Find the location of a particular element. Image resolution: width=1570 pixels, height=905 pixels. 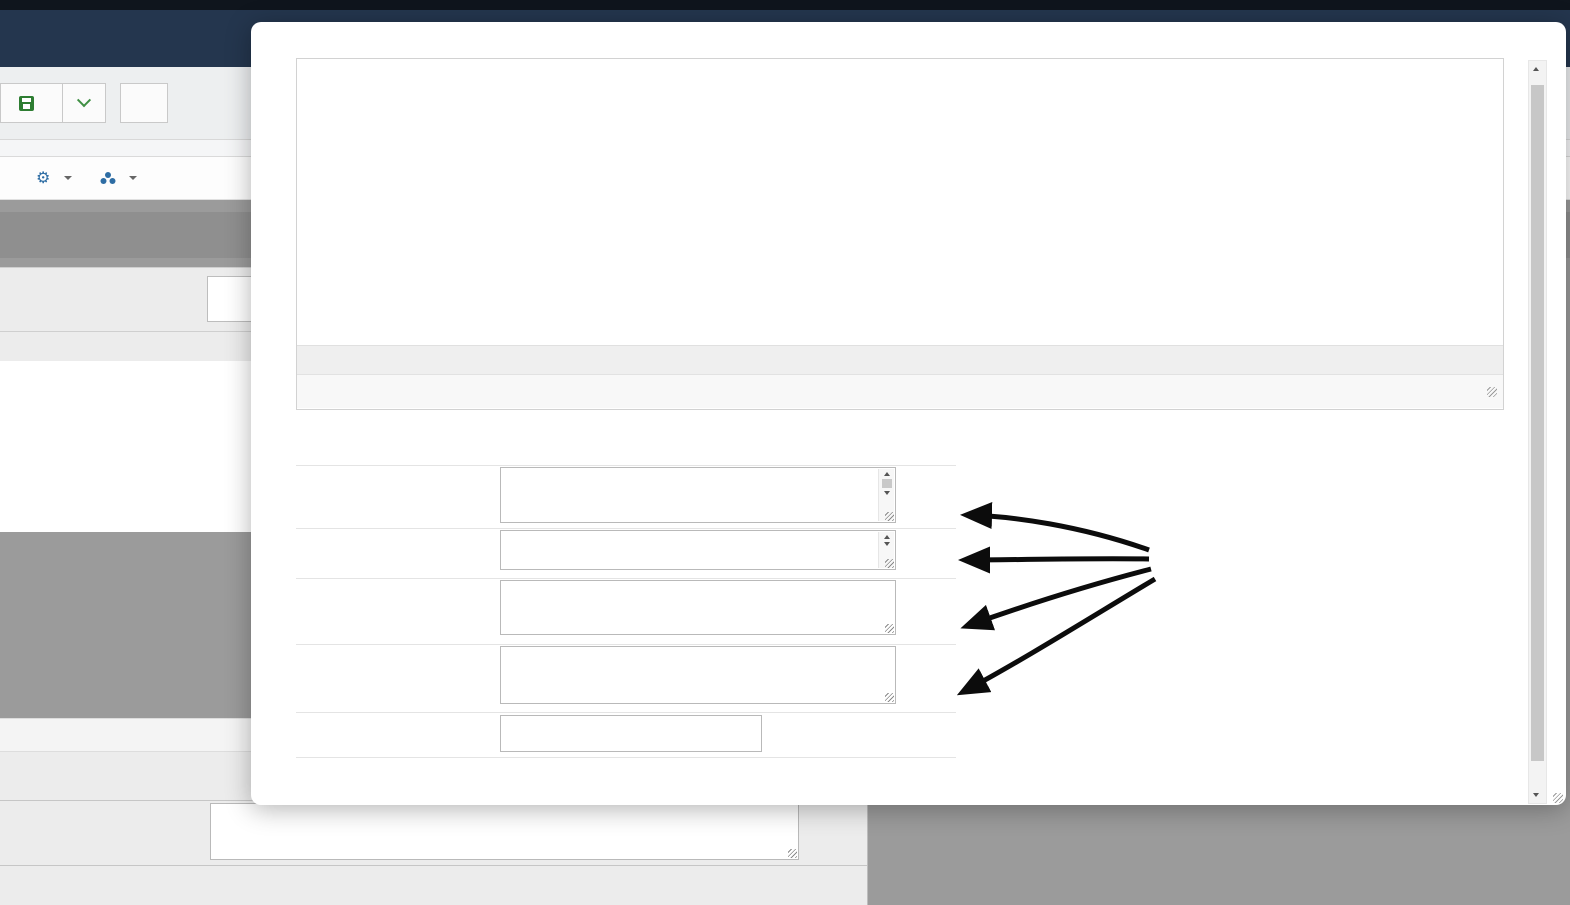

modal-scrollbar is located at coordinates (1537, 432).